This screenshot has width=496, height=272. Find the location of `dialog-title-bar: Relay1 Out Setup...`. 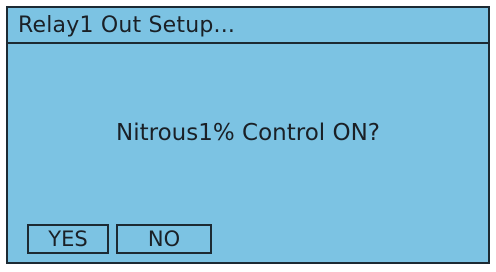

dialog-title-bar: Relay1 Out Setup... is located at coordinates (248, 26).